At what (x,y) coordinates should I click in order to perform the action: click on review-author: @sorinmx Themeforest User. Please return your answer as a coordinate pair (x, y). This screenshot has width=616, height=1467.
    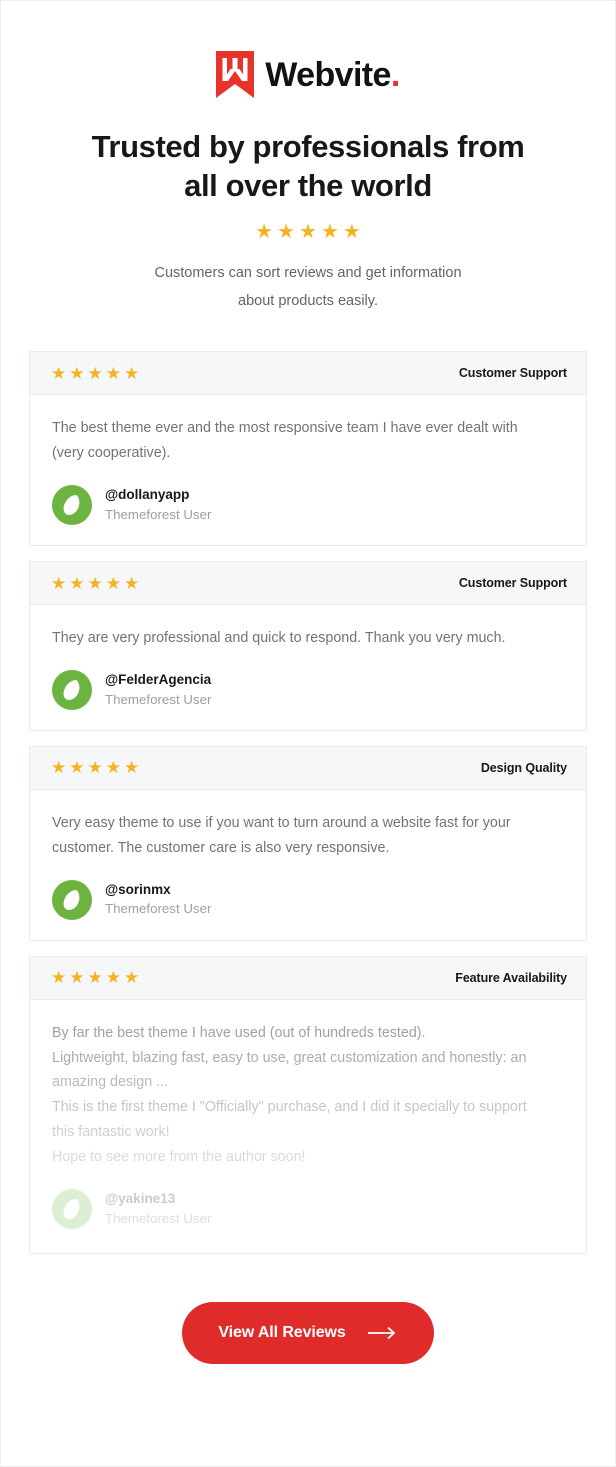
    Looking at the image, I should click on (308, 899).